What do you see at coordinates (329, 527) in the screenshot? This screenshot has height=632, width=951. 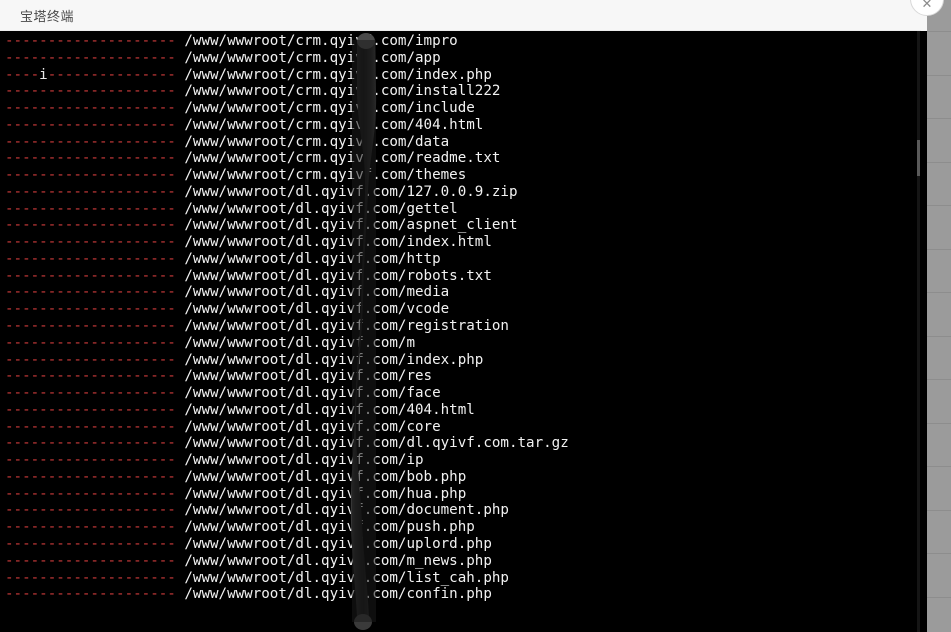 I see `file-path: /www/wwwroot/dl.qyivf.com/push.php` at bounding box center [329, 527].